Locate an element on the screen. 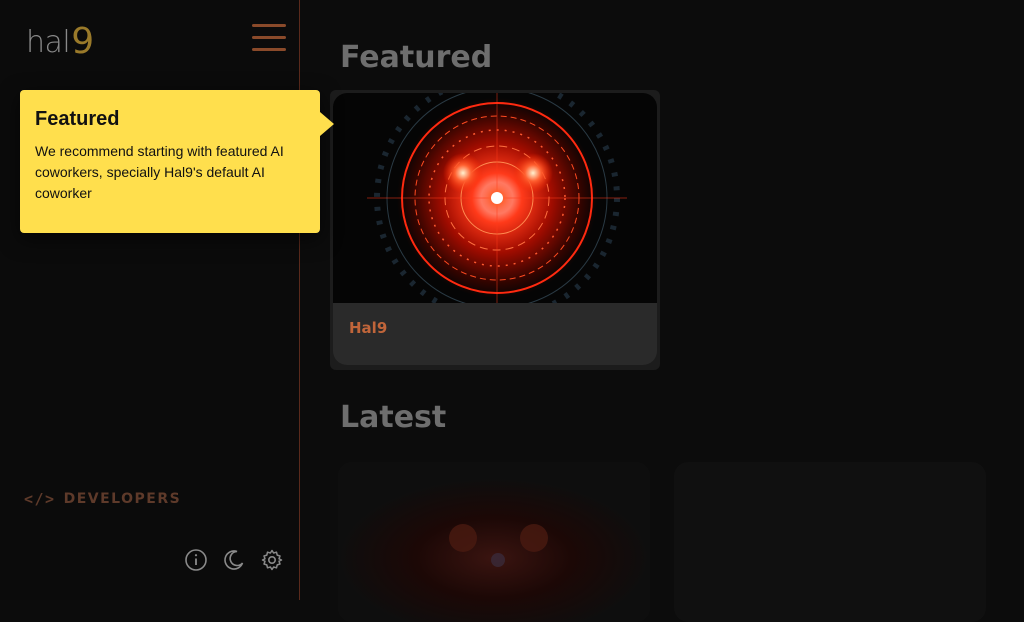  hal9-logo: hal 9 is located at coordinates (60, 41).